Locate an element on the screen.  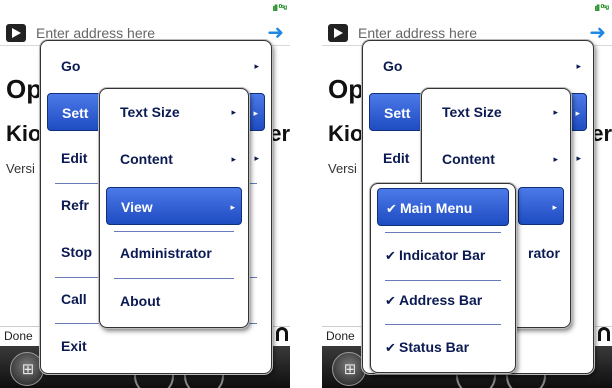
menu-item-exit: Exit is located at coordinates (156, 346).